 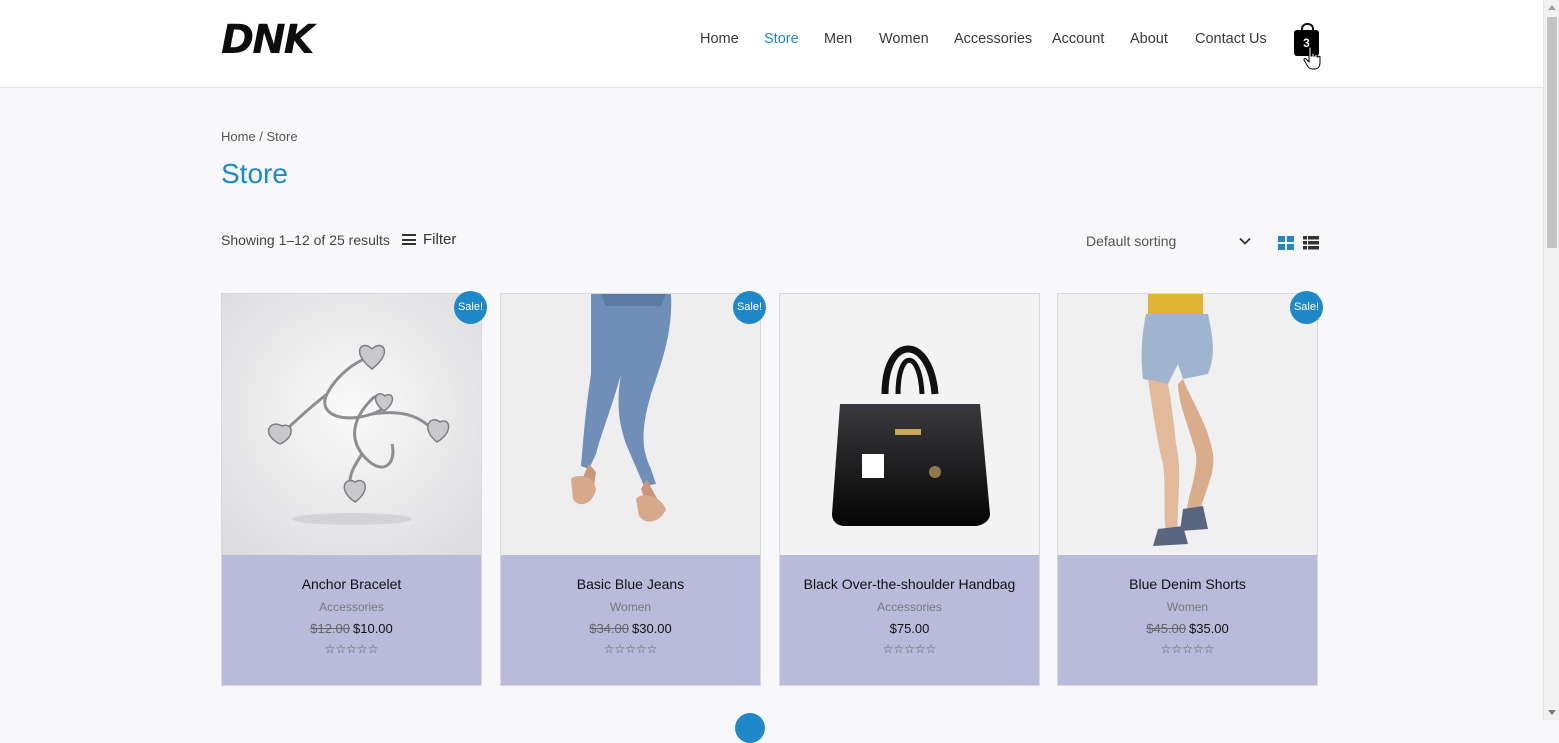 I want to click on result-count: Showing 1–12 of 25 results, so click(x=305, y=240).